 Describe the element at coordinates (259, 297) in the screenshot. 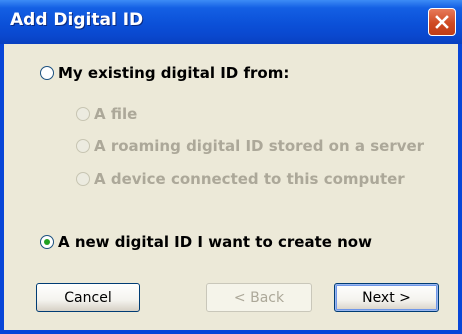

I see `back-button: < Back` at that location.